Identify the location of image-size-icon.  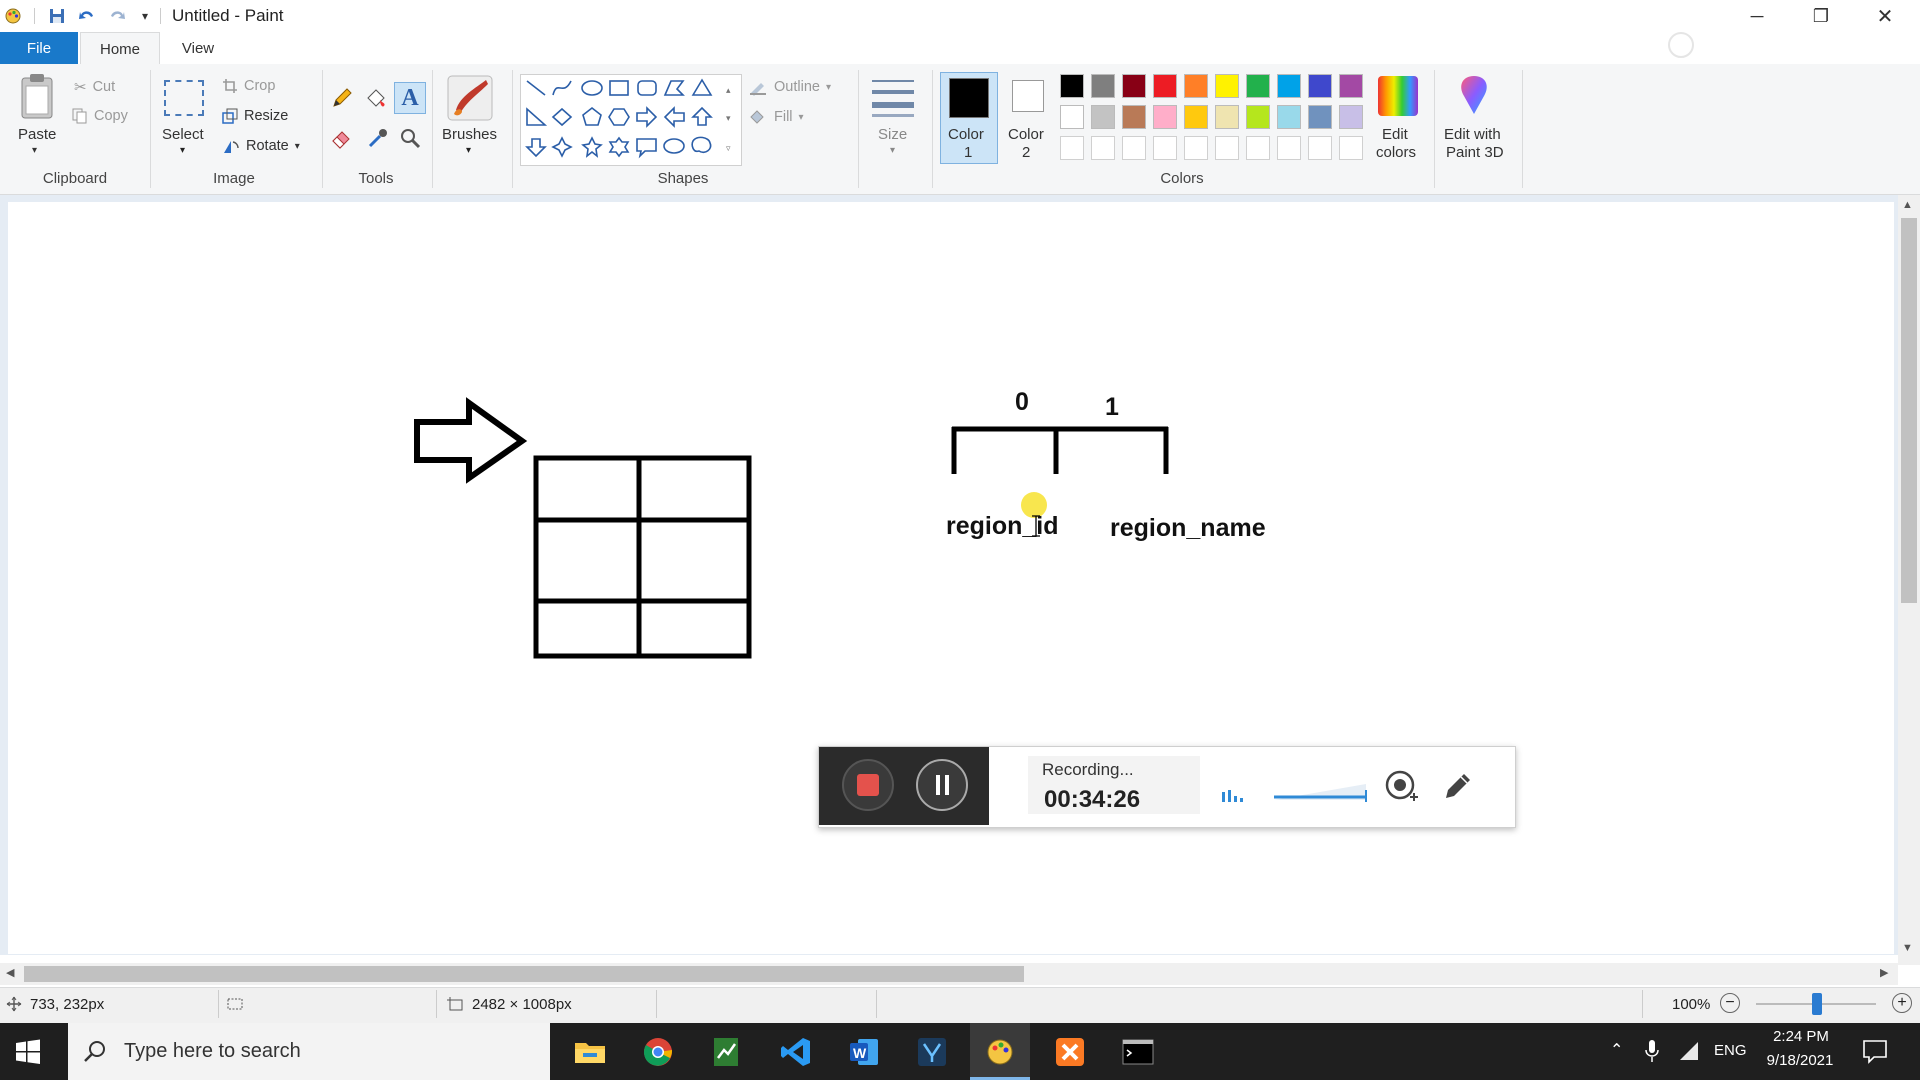
(456, 1006).